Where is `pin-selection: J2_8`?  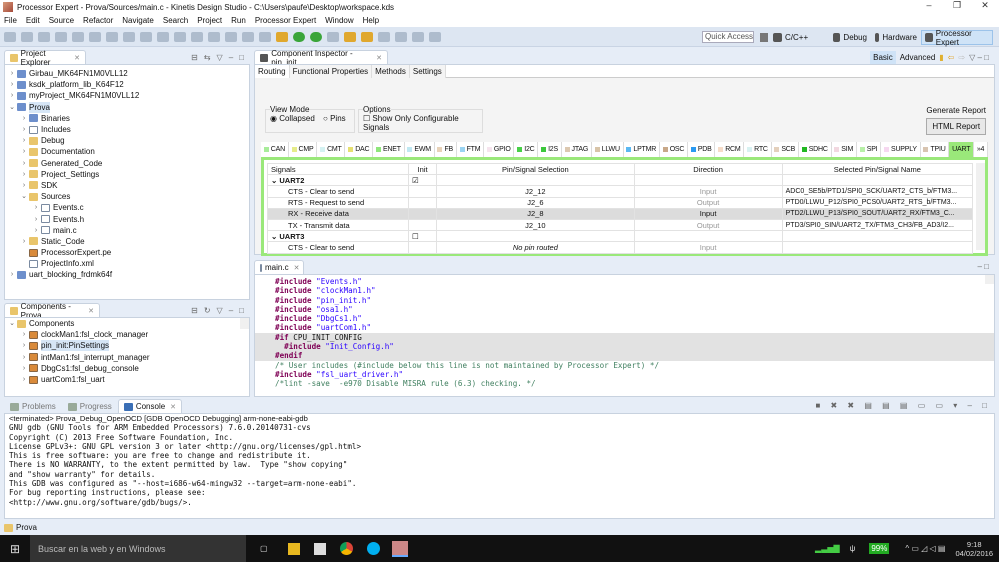 pin-selection: J2_8 is located at coordinates (535, 213).